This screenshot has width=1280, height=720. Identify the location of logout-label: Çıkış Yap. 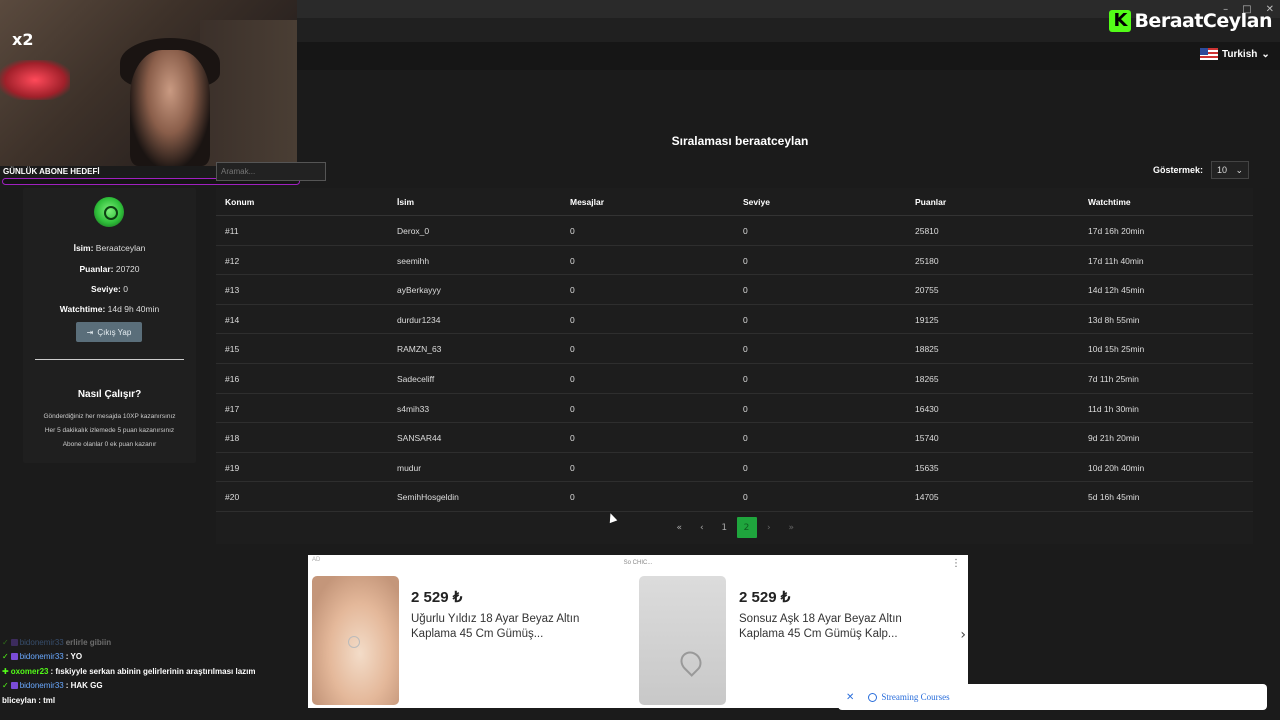
(114, 332).